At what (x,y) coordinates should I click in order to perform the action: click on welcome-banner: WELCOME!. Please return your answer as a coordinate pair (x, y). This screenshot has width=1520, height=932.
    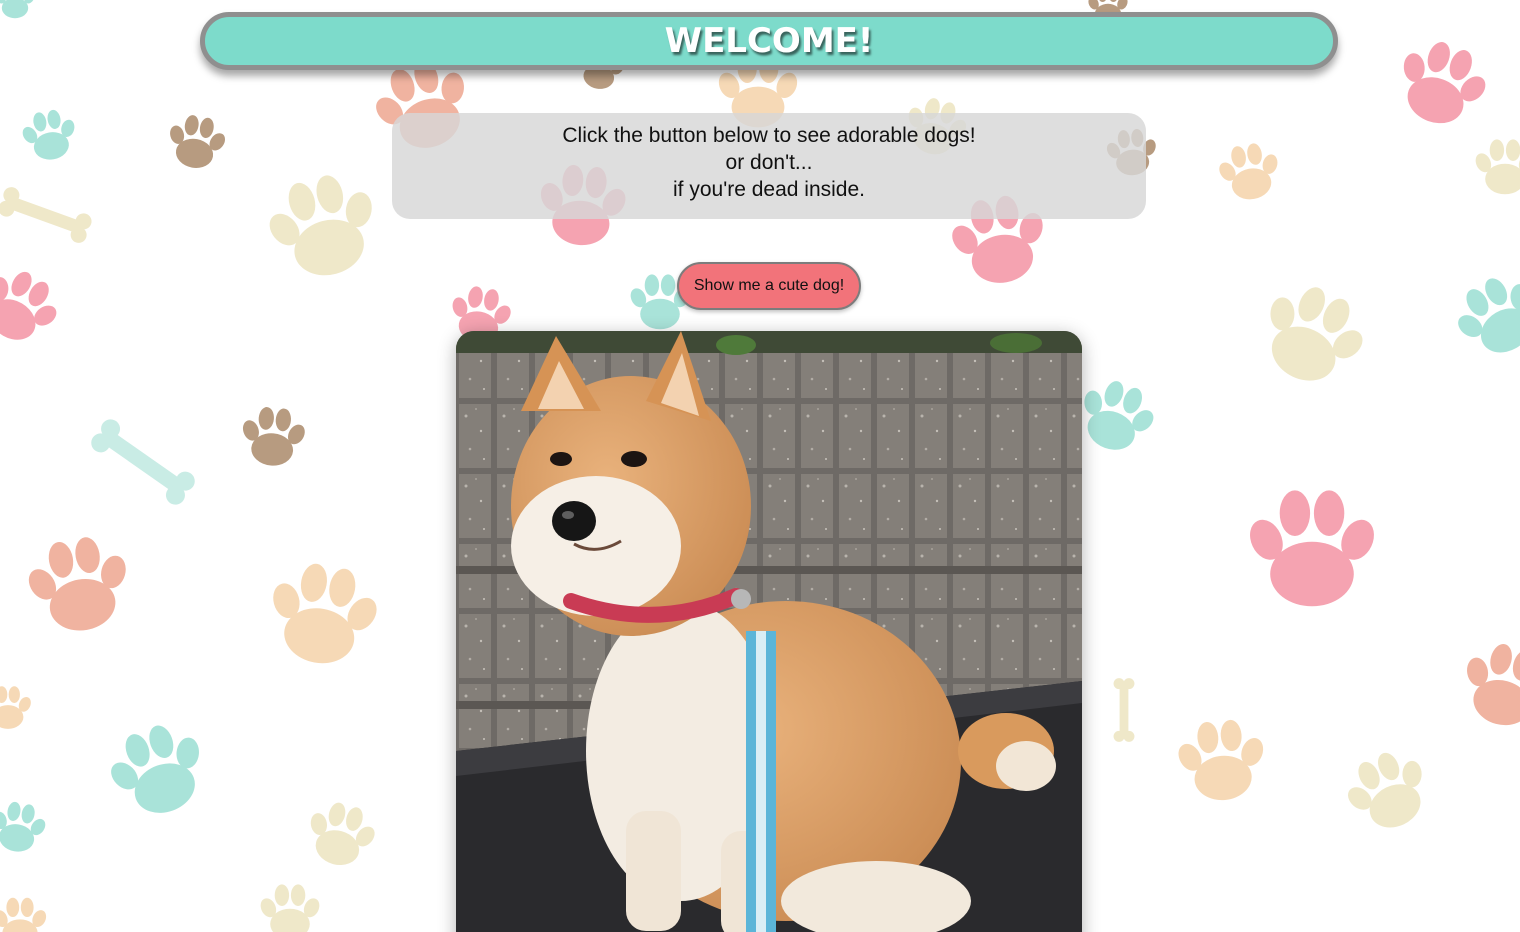
    Looking at the image, I should click on (769, 41).